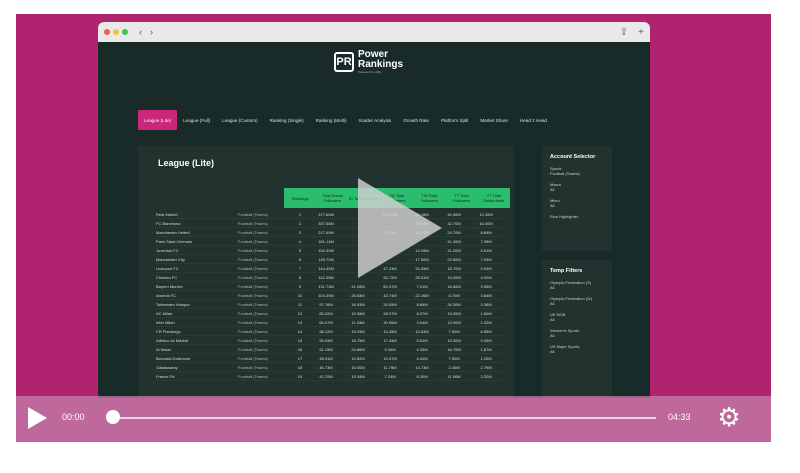 The height and width of the screenshot is (473, 800). I want to click on table-cell: 18.70M, so click(454, 268).